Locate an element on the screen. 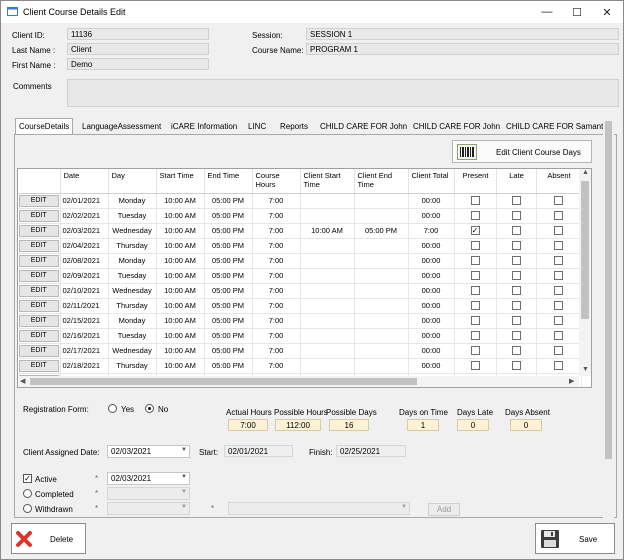 Image resolution: width=624 pixels, height=560 pixels. col-header-late: Late is located at coordinates (516, 181).